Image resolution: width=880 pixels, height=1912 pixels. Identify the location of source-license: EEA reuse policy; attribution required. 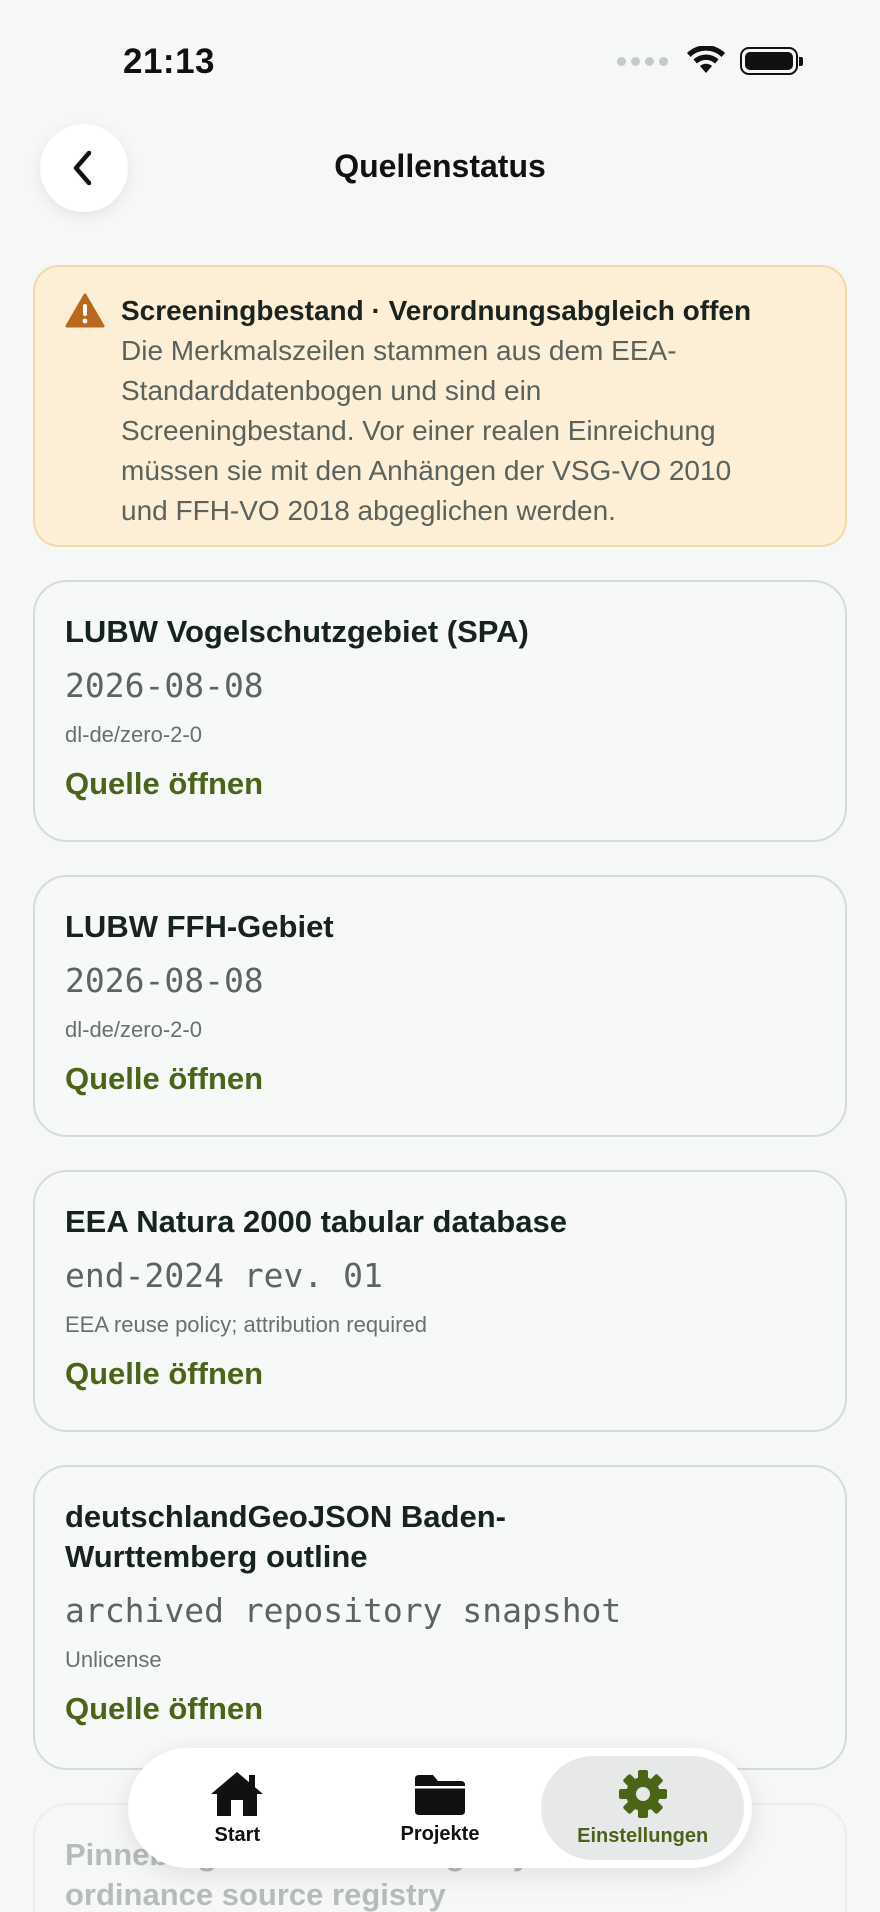
(246, 1324).